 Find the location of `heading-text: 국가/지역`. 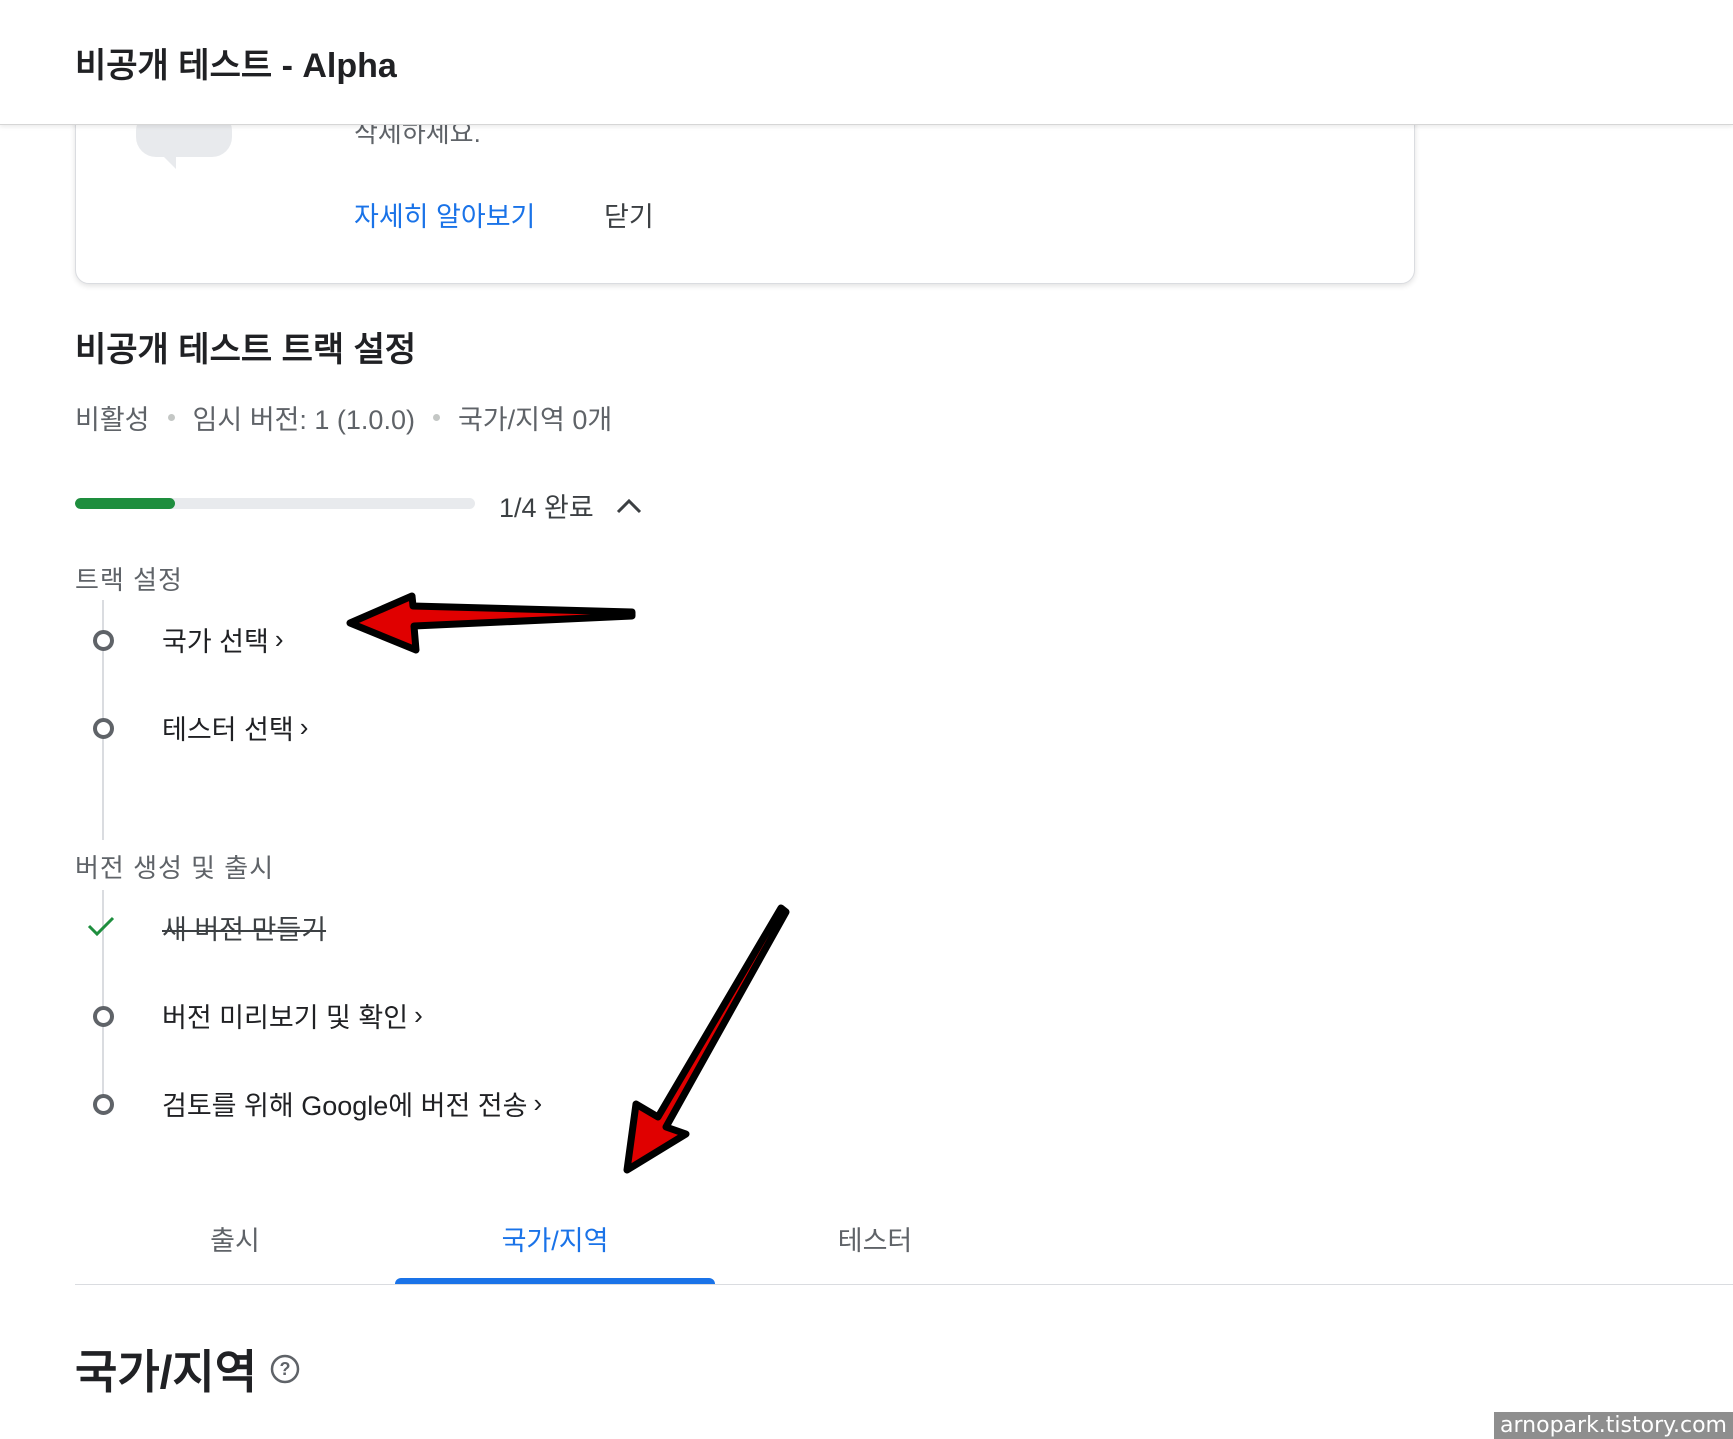

heading-text: 국가/지역 is located at coordinates (166, 1372).